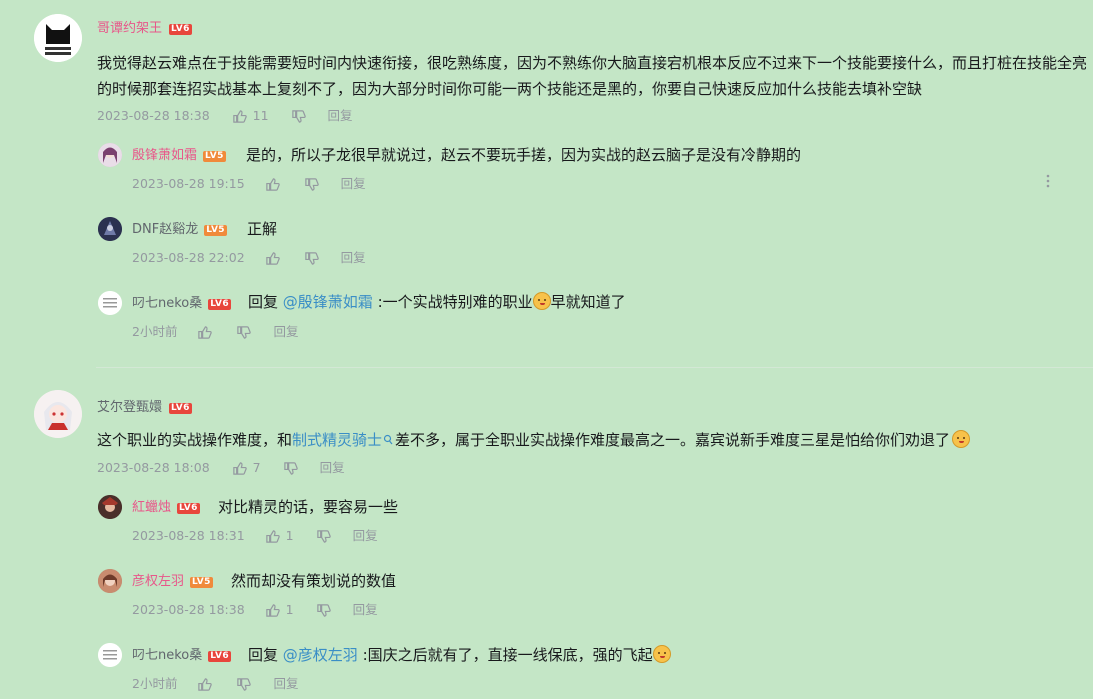 This screenshot has width=1093, height=699. Describe the element at coordinates (165, 230) in the screenshot. I see `username: DNF赵谿龙` at that location.